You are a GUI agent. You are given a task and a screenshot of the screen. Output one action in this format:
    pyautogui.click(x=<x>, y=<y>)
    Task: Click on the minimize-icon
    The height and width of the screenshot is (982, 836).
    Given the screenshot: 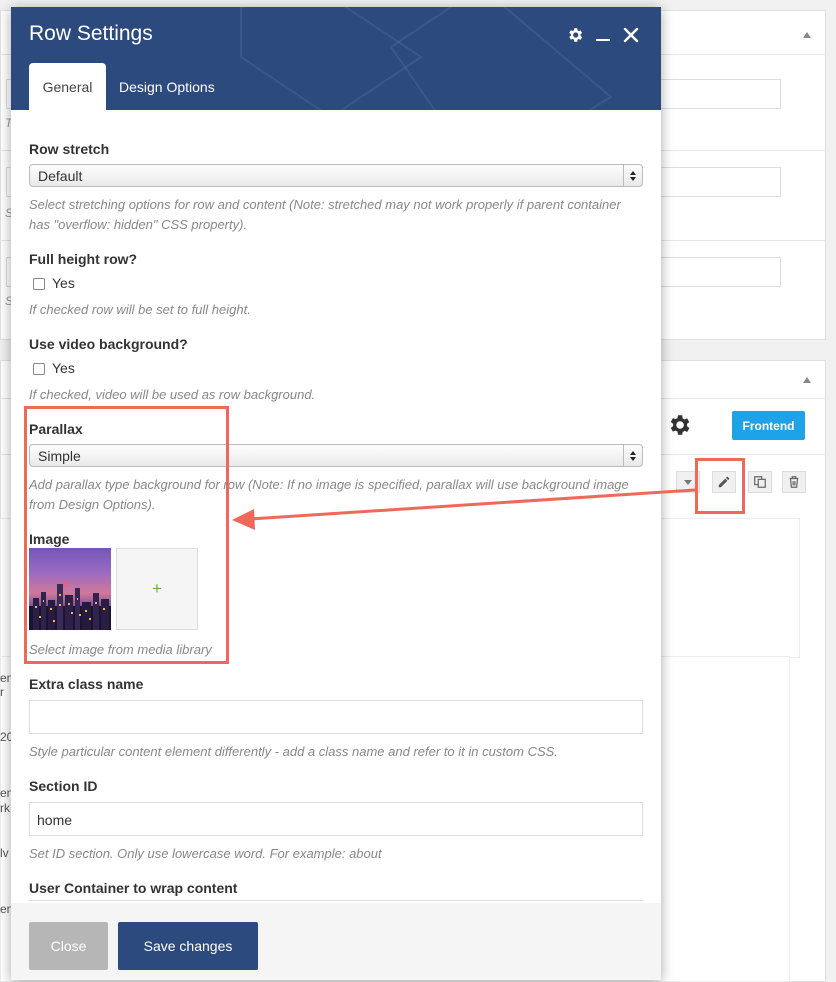 What is the action you would take?
    pyautogui.click(x=603, y=35)
    